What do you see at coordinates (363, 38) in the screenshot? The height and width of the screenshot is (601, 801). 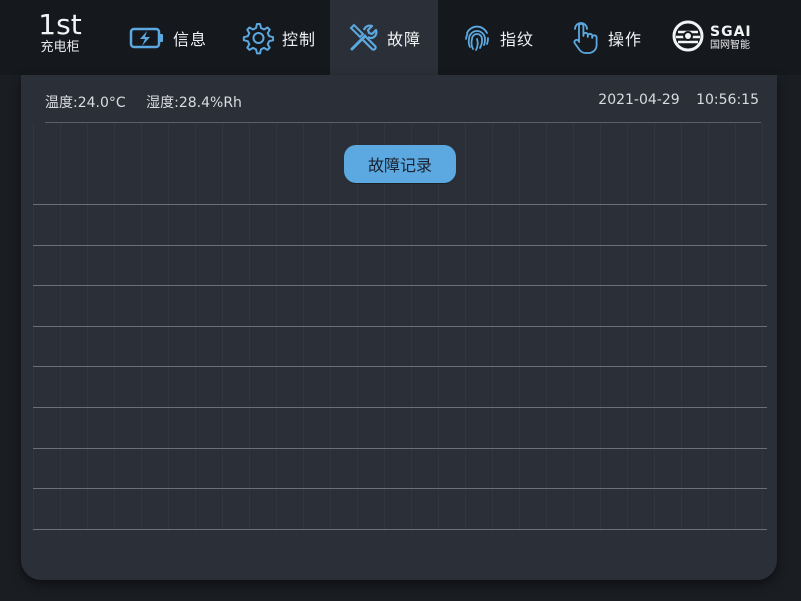 I see `tools-icon` at bounding box center [363, 38].